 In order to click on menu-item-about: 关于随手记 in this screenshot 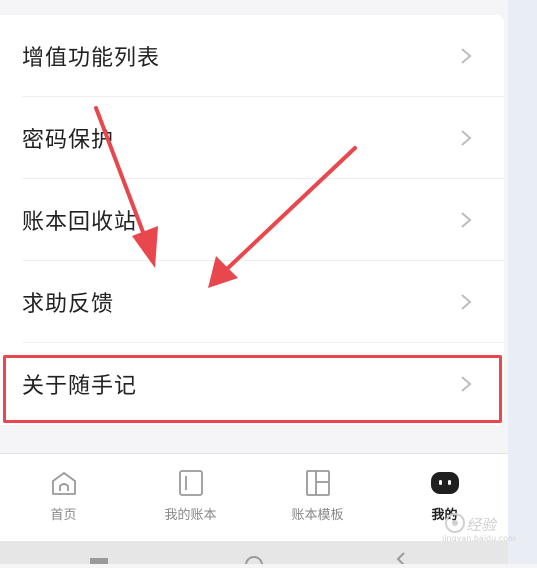, I will do `click(252, 384)`.